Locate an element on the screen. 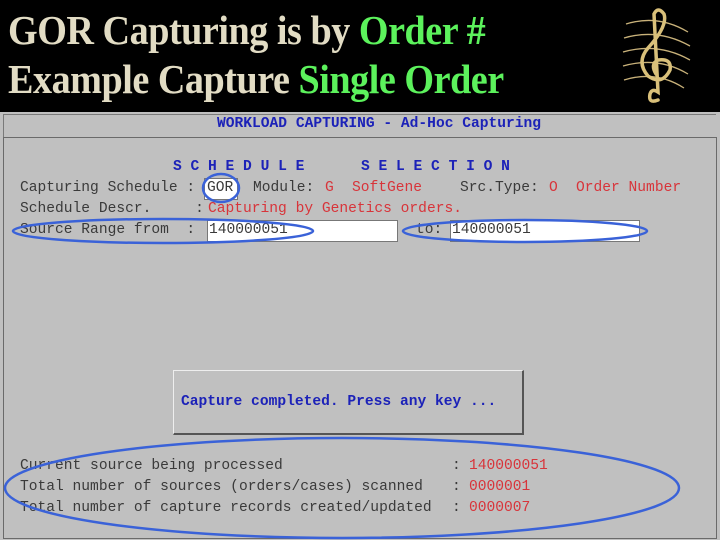 This screenshot has width=720, height=540. capturing-schedule-value: GOR is located at coordinates (220, 188).